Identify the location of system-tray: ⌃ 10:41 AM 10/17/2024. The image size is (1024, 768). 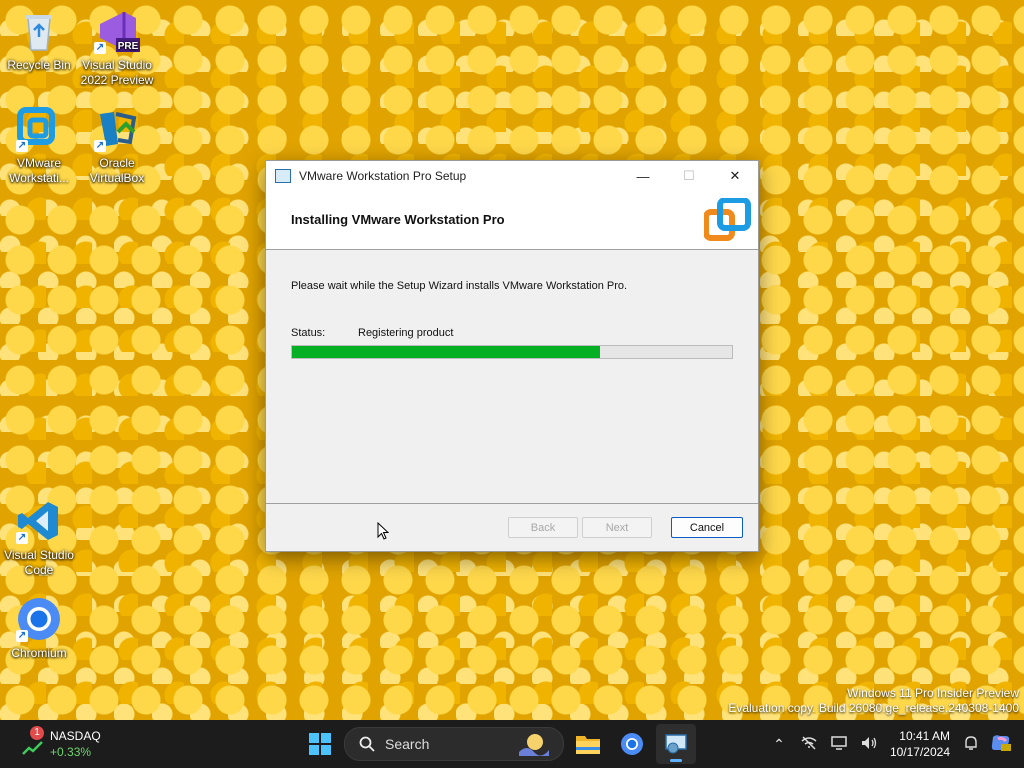
(894, 744).